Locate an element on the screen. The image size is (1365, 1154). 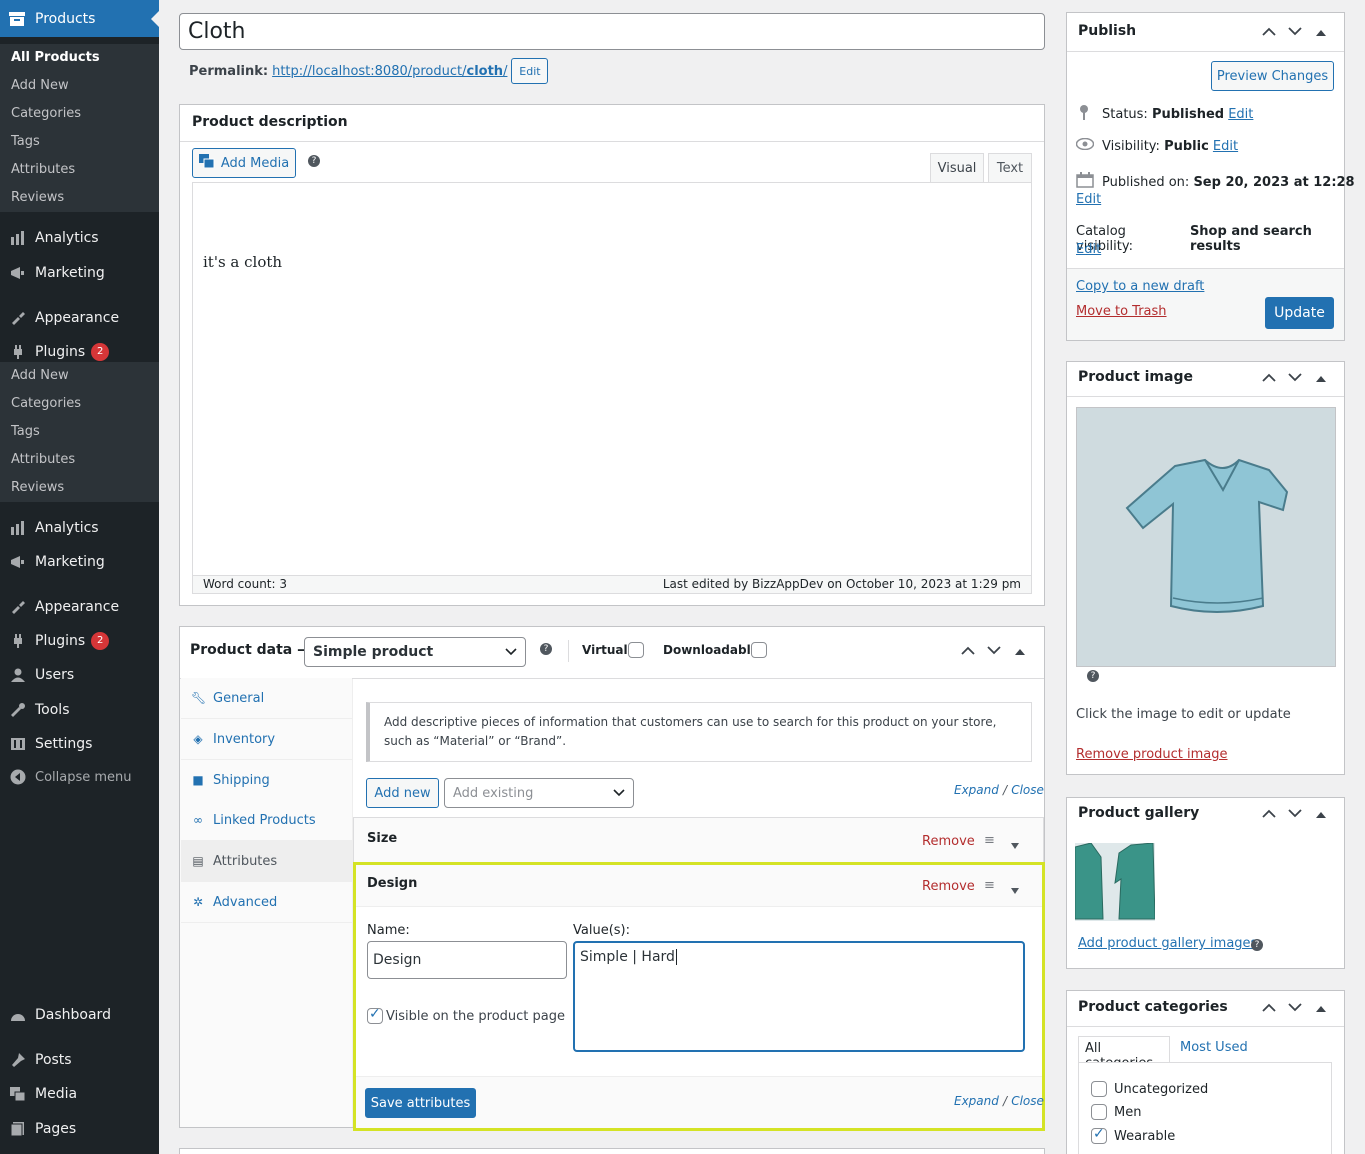
downloadable-checkbox is located at coordinates (759, 650).